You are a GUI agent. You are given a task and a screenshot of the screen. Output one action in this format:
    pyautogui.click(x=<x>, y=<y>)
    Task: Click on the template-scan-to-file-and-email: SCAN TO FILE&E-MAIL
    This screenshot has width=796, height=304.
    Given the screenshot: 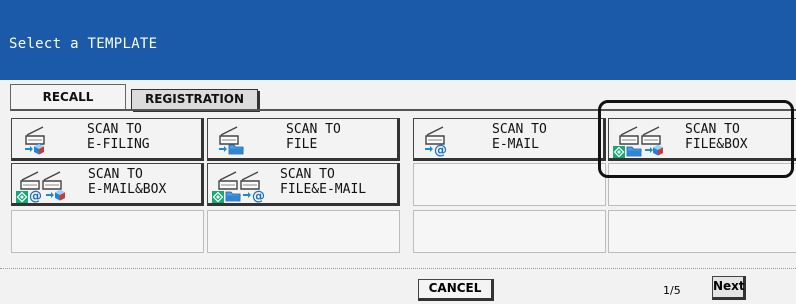 What is the action you would take?
    pyautogui.click(x=303, y=184)
    